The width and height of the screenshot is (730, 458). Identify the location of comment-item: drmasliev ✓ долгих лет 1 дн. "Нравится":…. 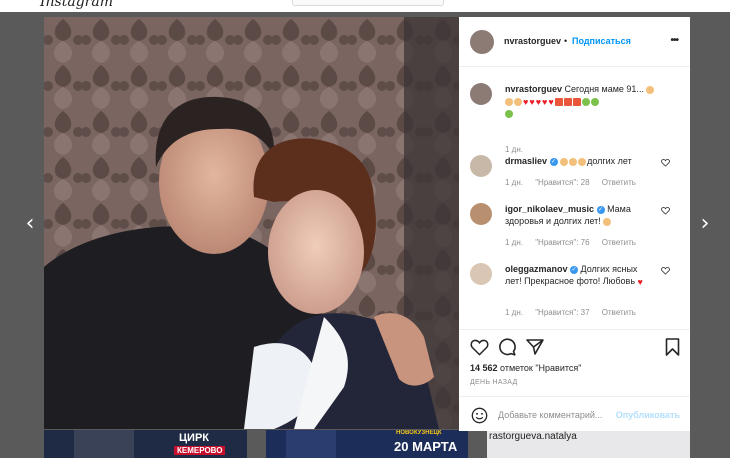
(575, 172).